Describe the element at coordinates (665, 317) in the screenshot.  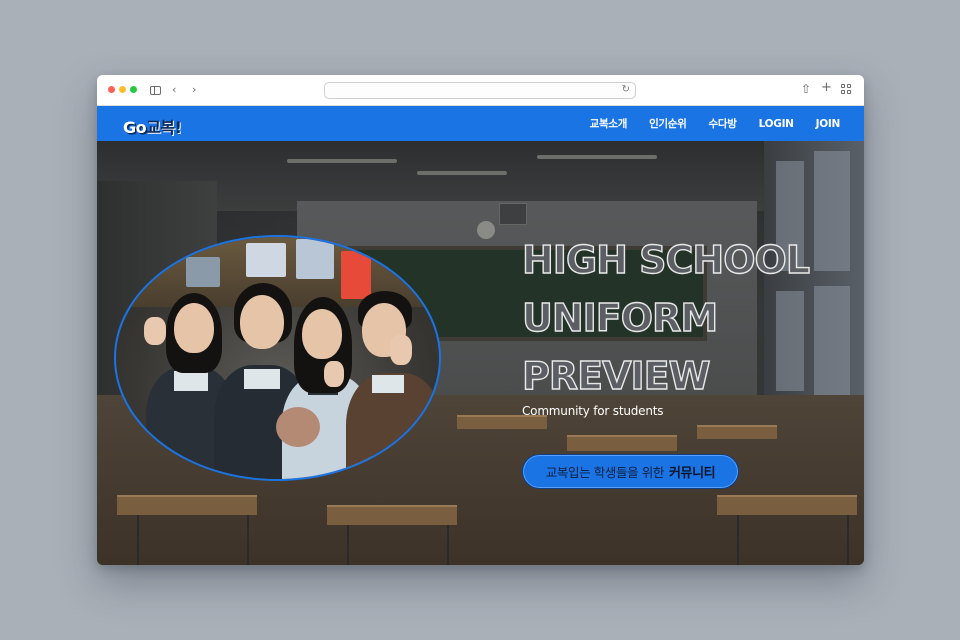
I see `hero-title: HIGH SCHOOL UNIFORM PREVIEW` at that location.